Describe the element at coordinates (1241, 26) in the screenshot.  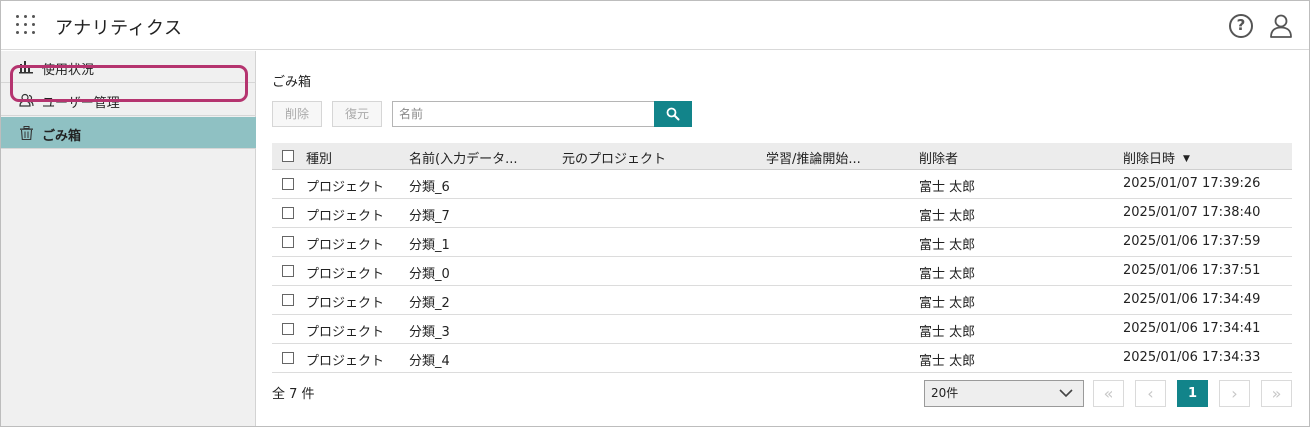
I see `help-circle-icon: ?` at that location.